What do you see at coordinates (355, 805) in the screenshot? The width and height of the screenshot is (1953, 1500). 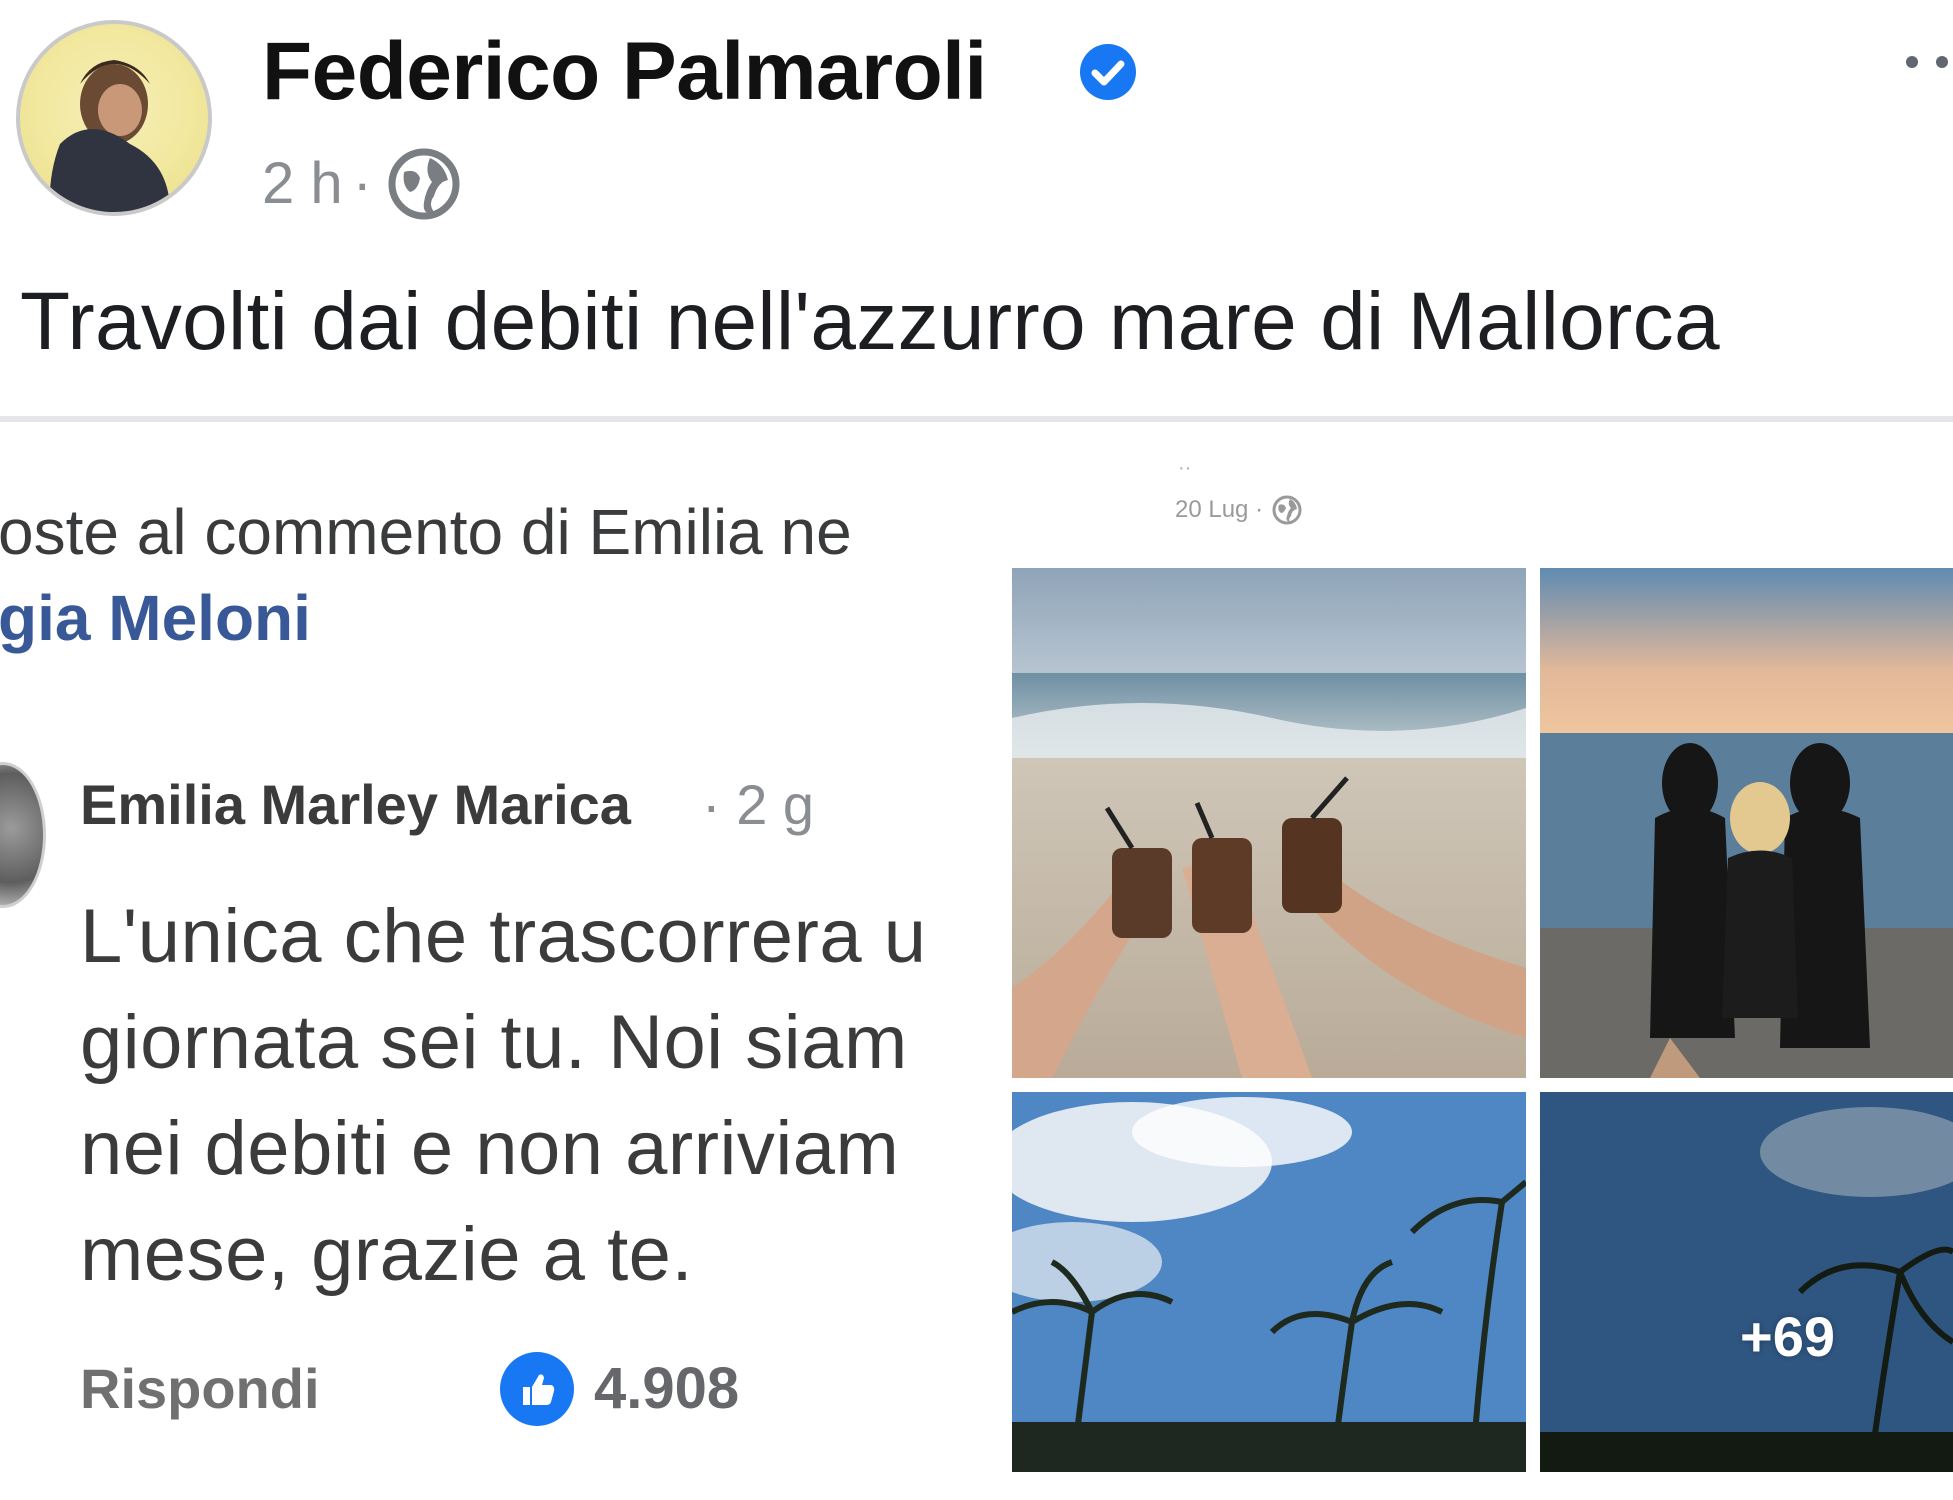 I see `commenter-name: Emilia Marley Marica` at bounding box center [355, 805].